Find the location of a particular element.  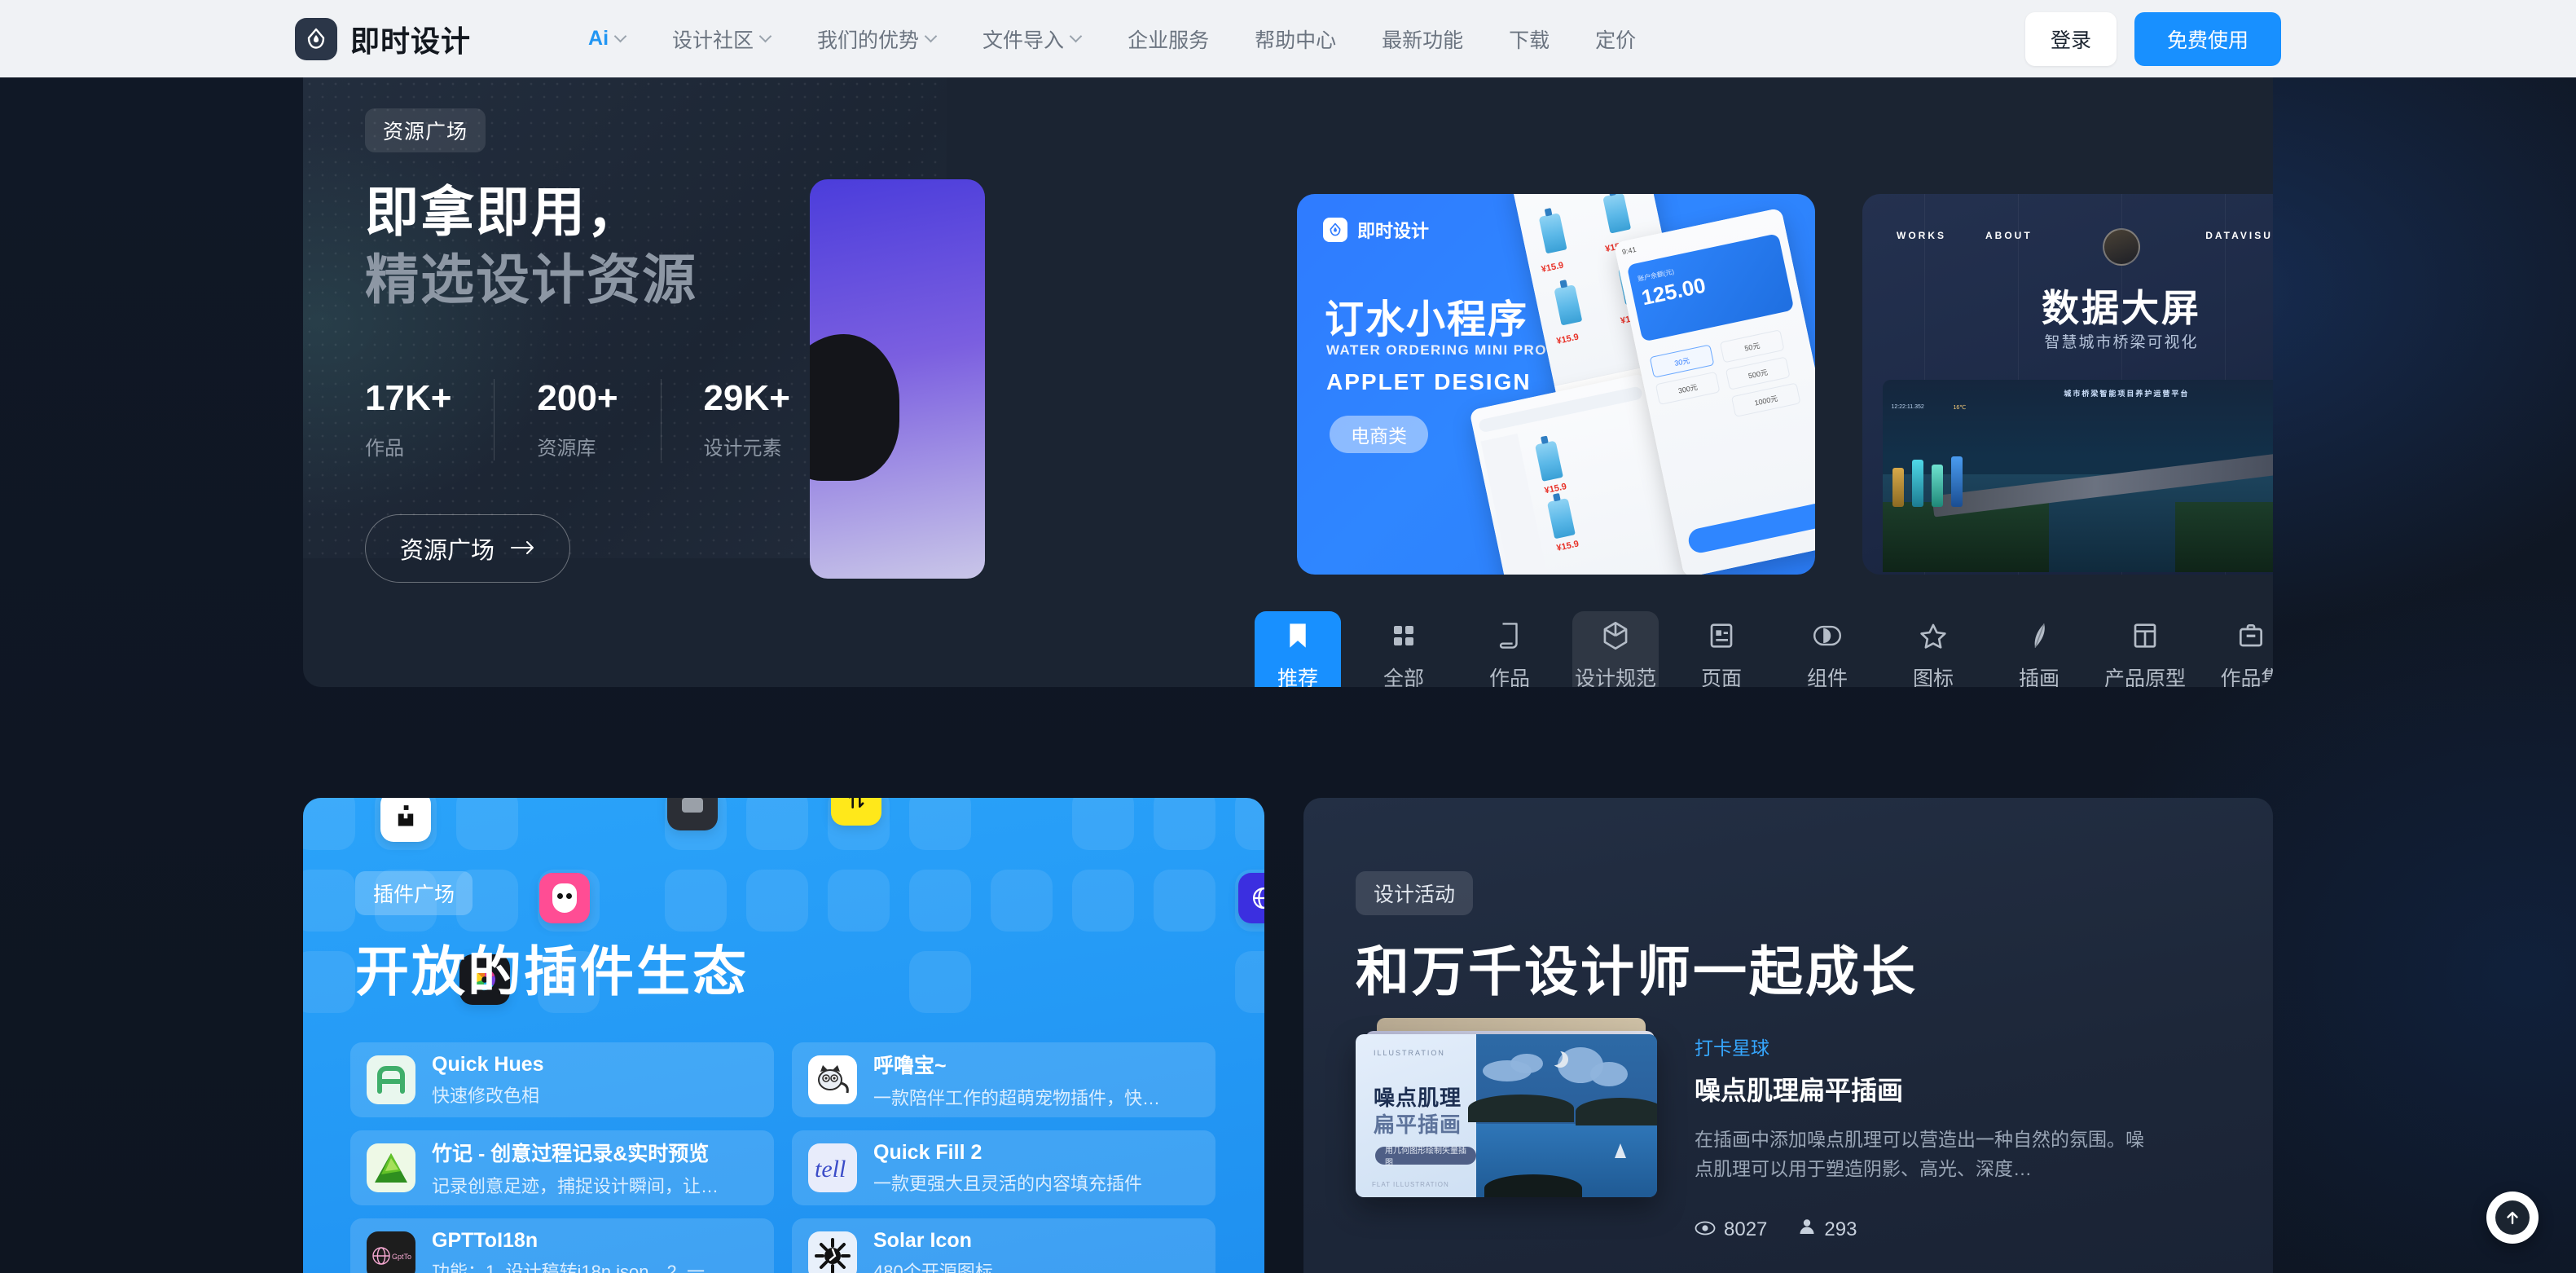

category-tabs: 推荐 全部 作品 设计规范 页面 组件 图标 插画 产品原型 作品集 is located at coordinates (1764, 649).